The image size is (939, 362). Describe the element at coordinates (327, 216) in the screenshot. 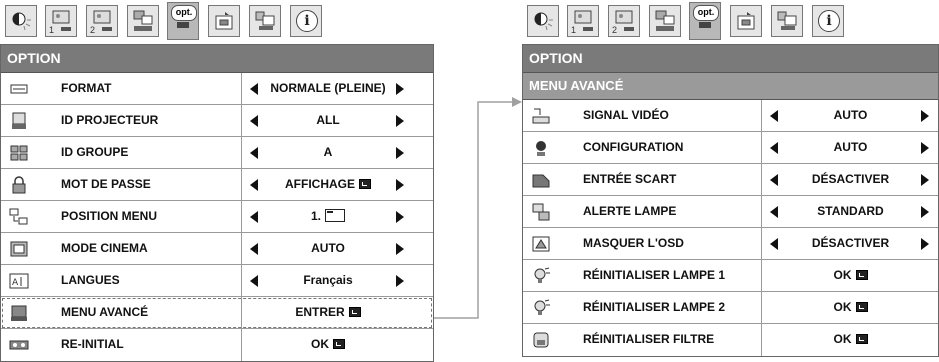

I see `menu-row-value: 1.` at that location.